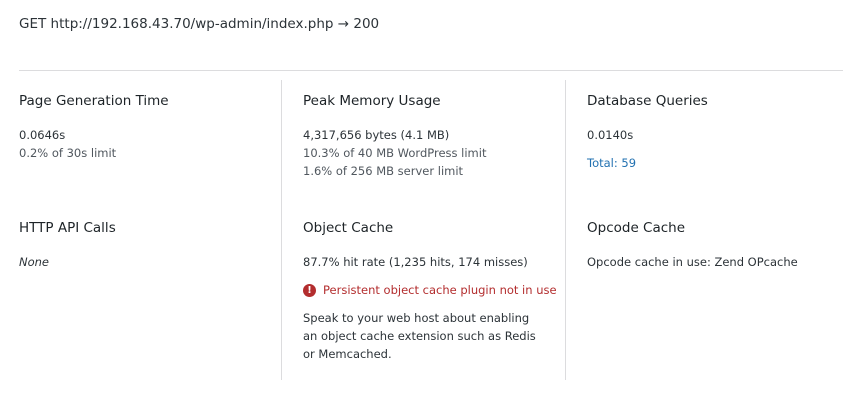 The image size is (843, 419). Describe the element at coordinates (712, 132) in the screenshot. I see `database-queries-panel: Database Queries 0.0140s Total: 59` at that location.